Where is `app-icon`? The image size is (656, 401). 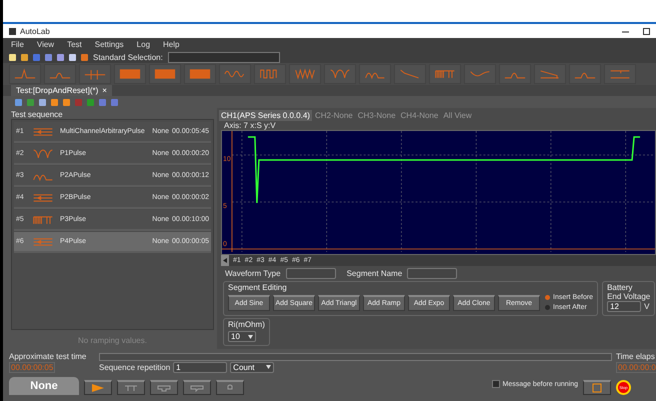
app-icon is located at coordinates (12, 31).